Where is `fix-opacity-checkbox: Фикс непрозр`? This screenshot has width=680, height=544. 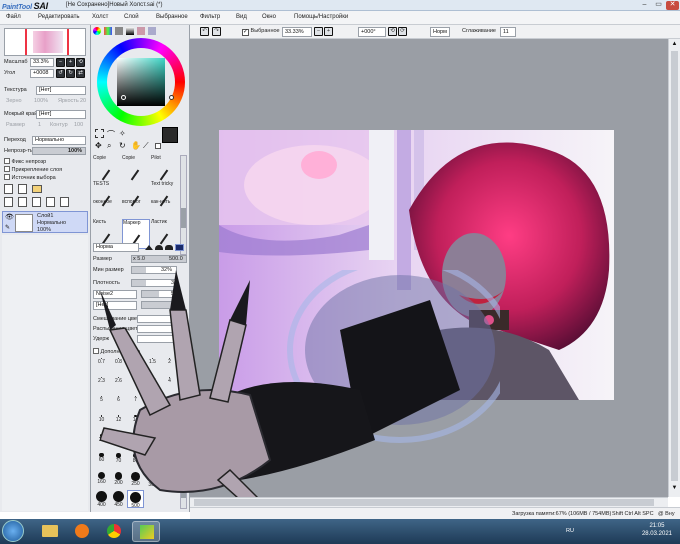
fix-opacity-checkbox: Фикс непрозр is located at coordinates (25, 161).